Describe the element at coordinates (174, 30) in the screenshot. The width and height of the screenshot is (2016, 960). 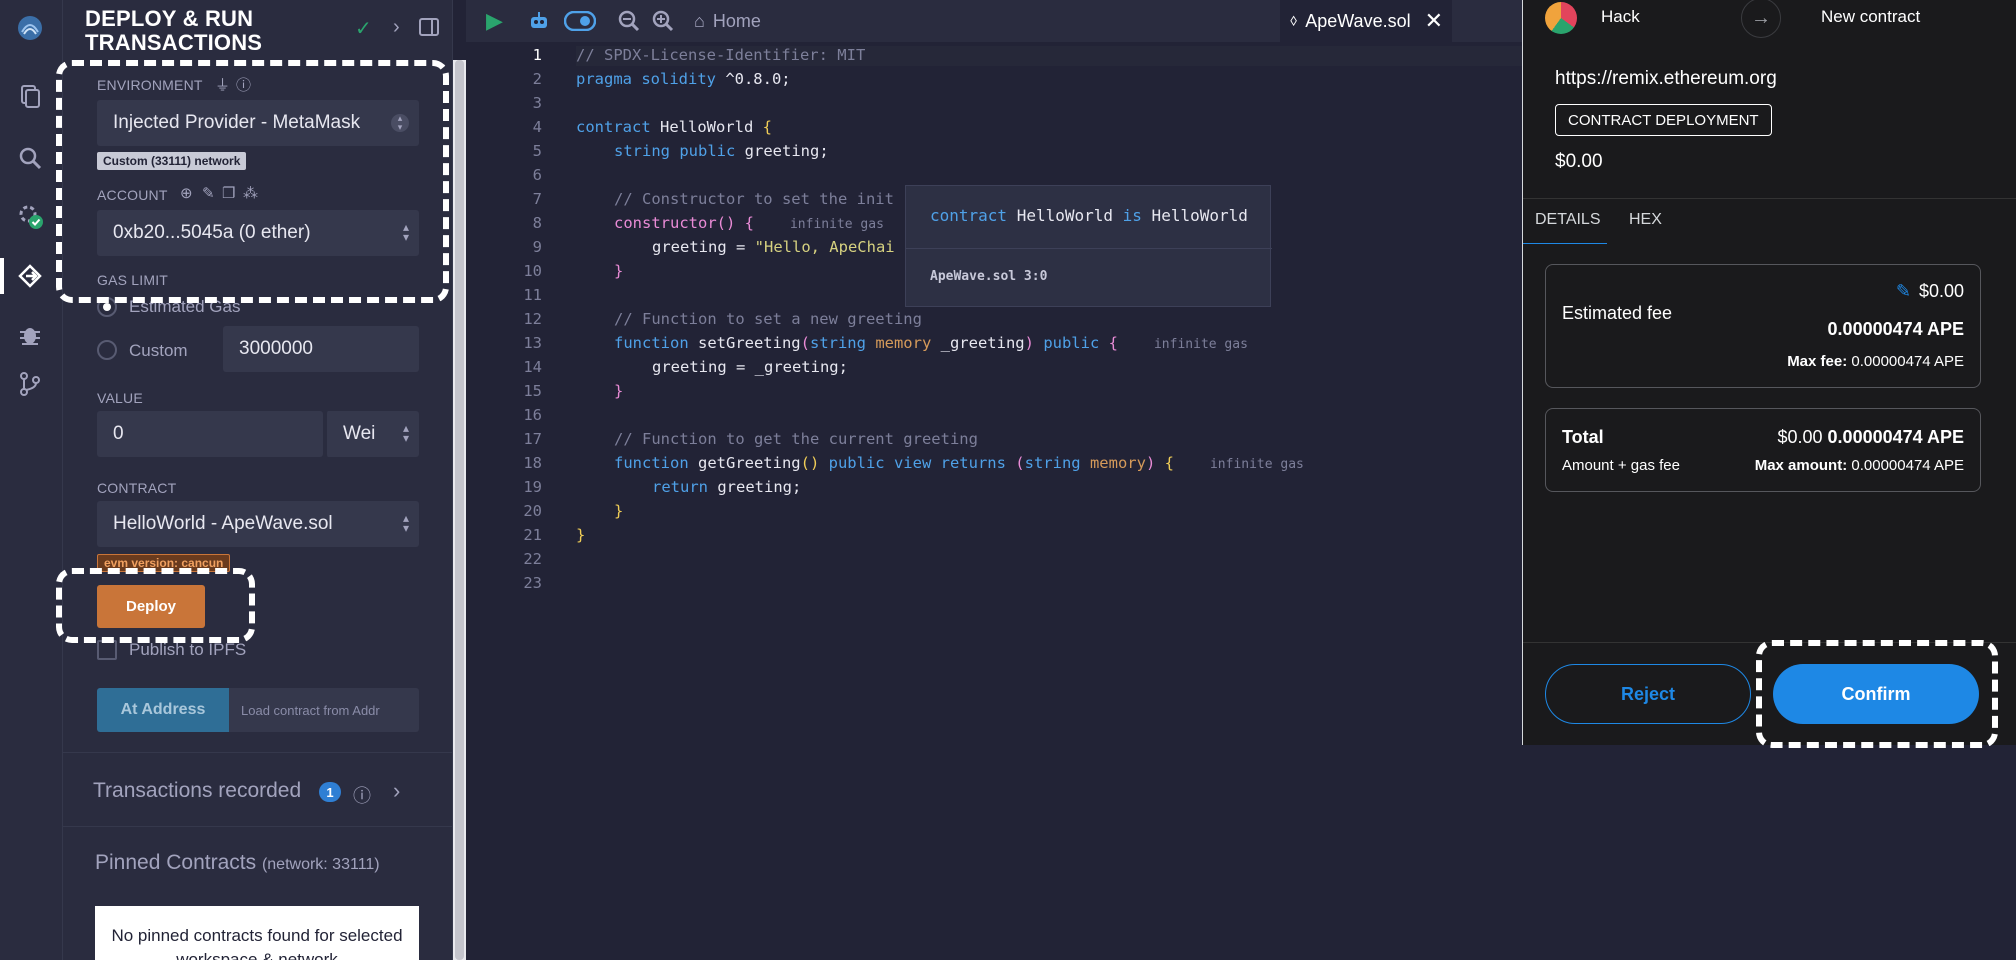
I see `panel-title: DEPLOY & RUN TRANSACTIONS` at that location.